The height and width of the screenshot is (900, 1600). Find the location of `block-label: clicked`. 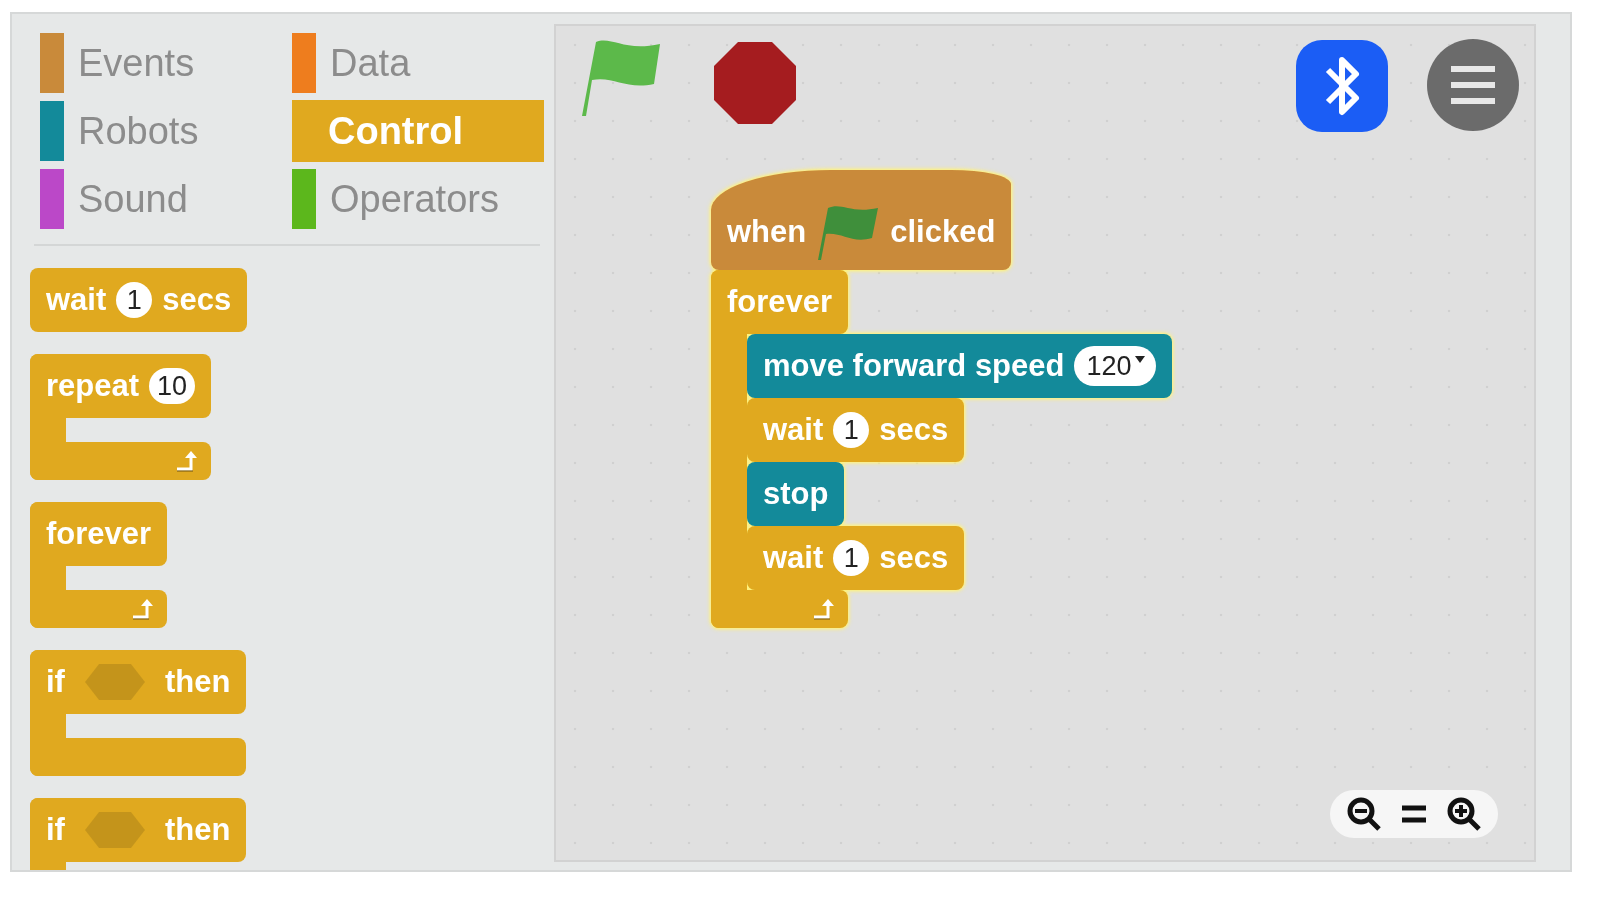

block-label: clicked is located at coordinates (943, 231).